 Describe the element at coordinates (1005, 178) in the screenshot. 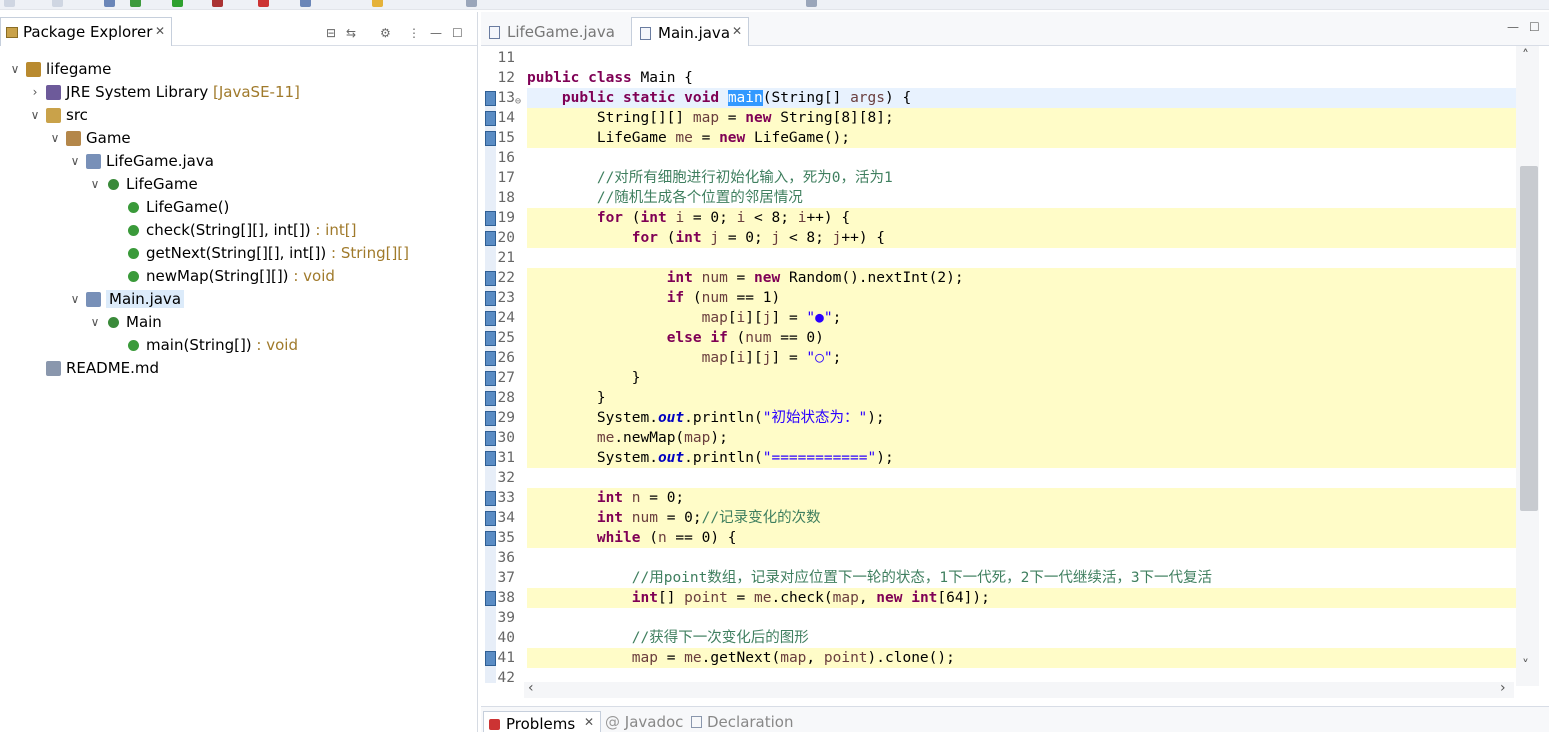

I see `code-line: 17 //对所有细胞进行初始化输入，死为0，活为1` at that location.